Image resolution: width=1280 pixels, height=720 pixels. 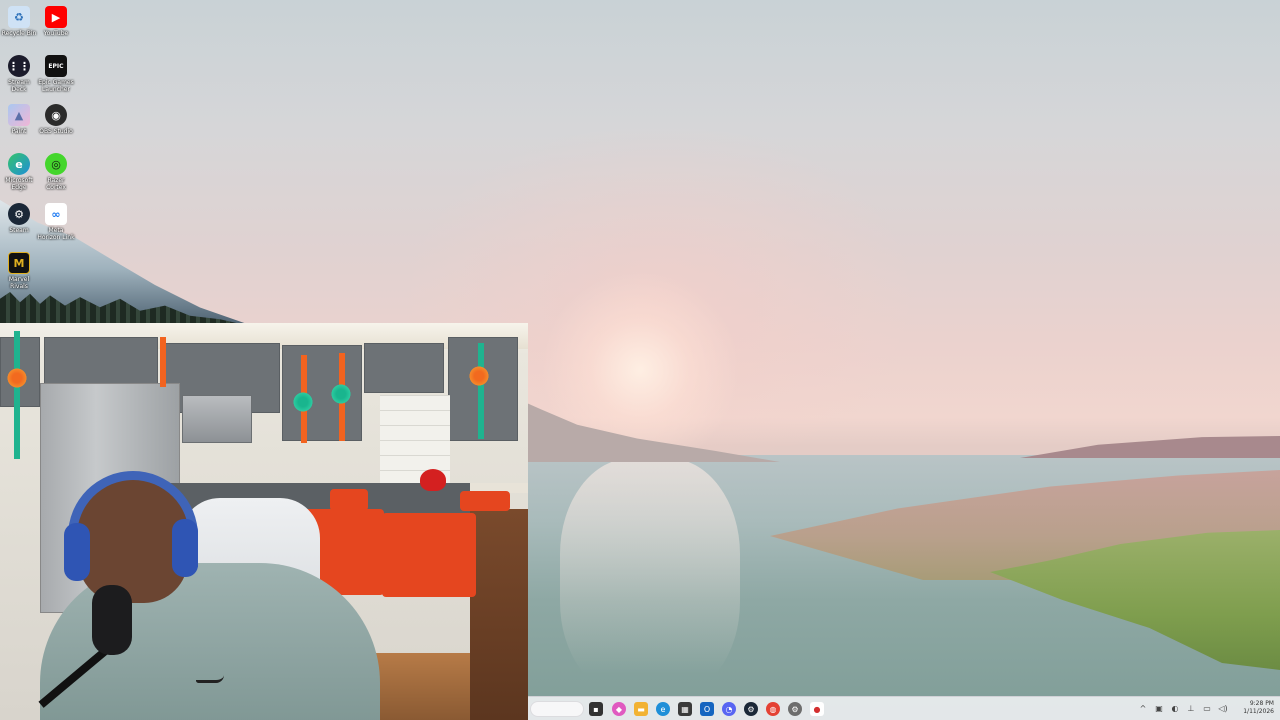 What do you see at coordinates (596, 709) in the screenshot?
I see `file-explorer-icon: ▪` at bounding box center [596, 709].